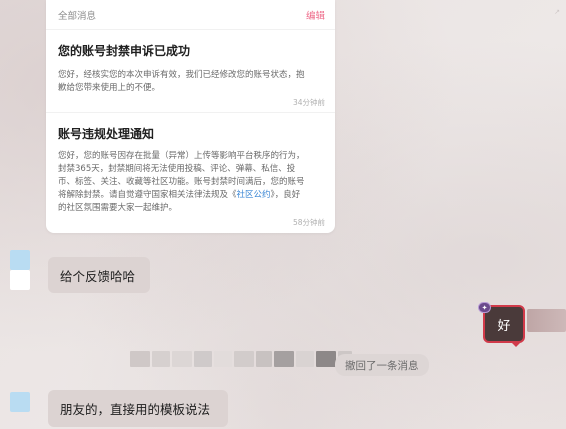  I want to click on avatar-placeholder, so click(20, 280).